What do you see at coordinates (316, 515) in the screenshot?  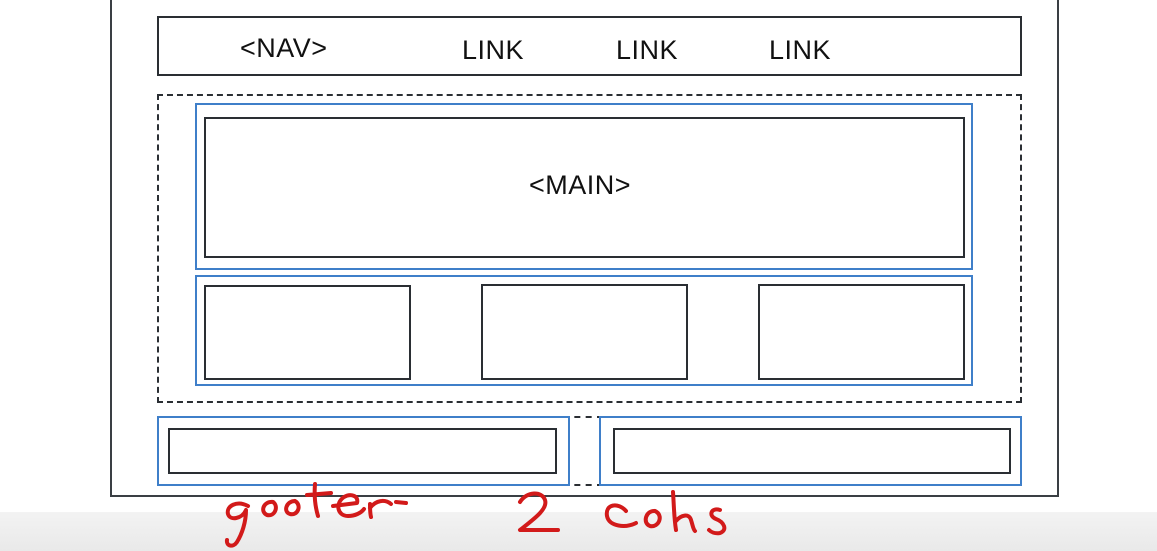 I see `handwritten-footer` at bounding box center [316, 515].